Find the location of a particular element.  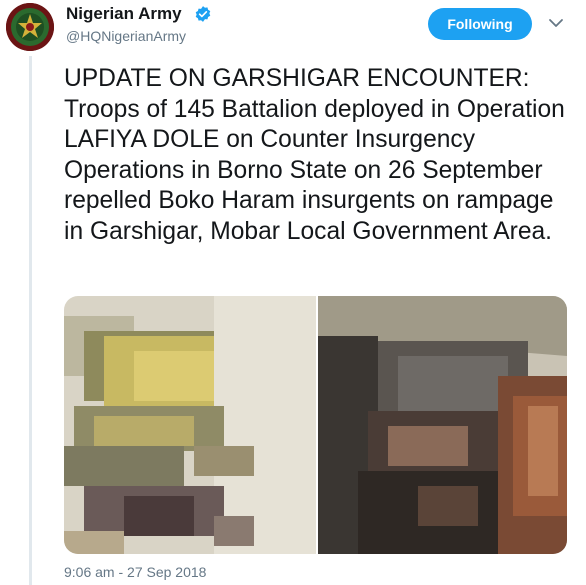

account-handle: @HQNigerianArmy is located at coordinates (126, 36).